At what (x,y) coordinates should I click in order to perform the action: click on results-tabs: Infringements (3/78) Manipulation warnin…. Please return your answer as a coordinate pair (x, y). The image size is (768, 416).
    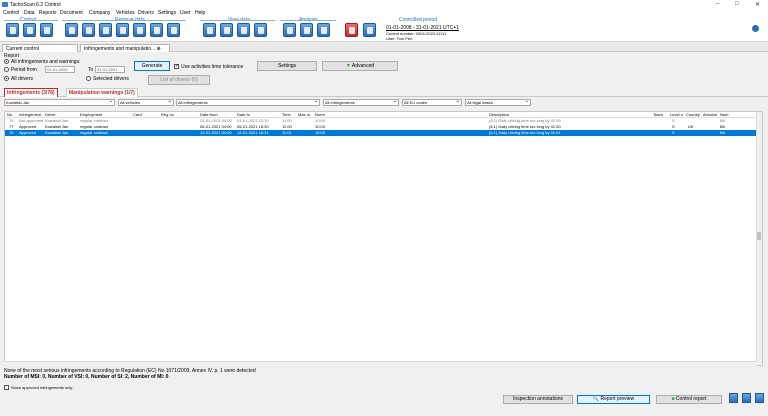
    Looking at the image, I should click on (384, 92).